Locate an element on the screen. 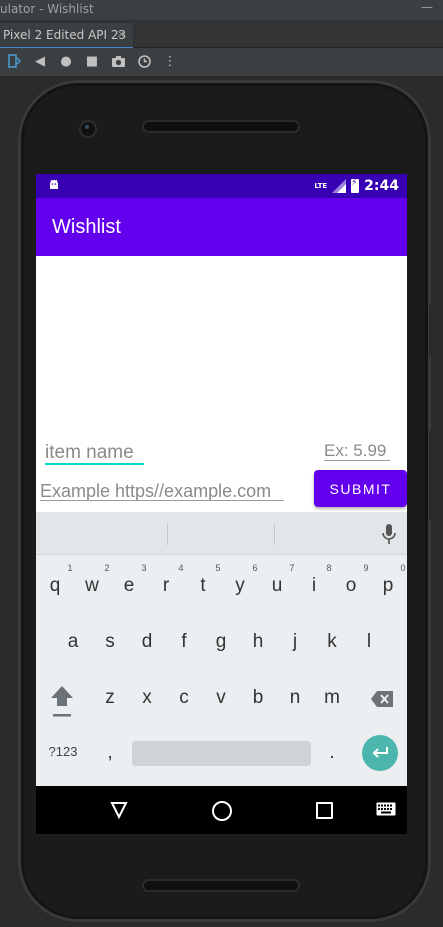  key-h: h is located at coordinates (258, 642).